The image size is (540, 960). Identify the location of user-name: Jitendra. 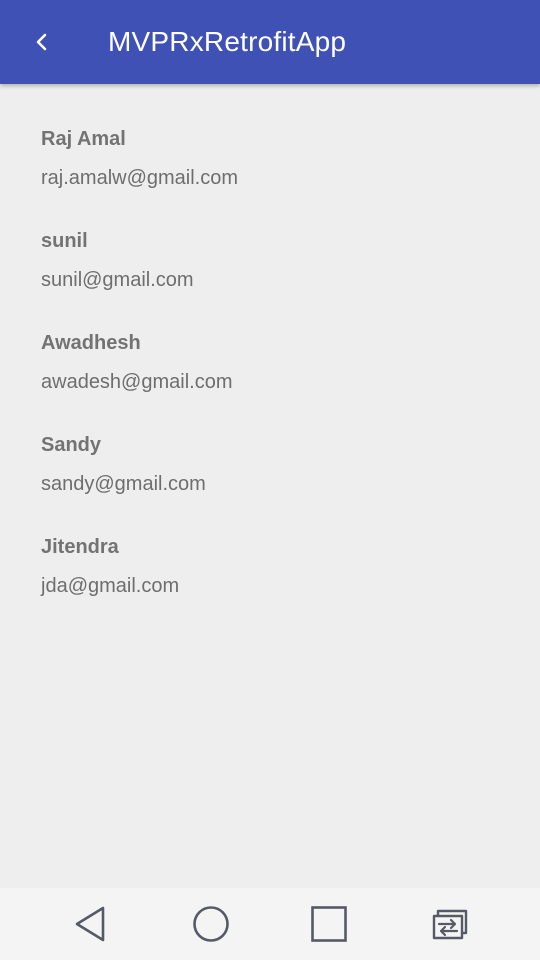
(80, 547).